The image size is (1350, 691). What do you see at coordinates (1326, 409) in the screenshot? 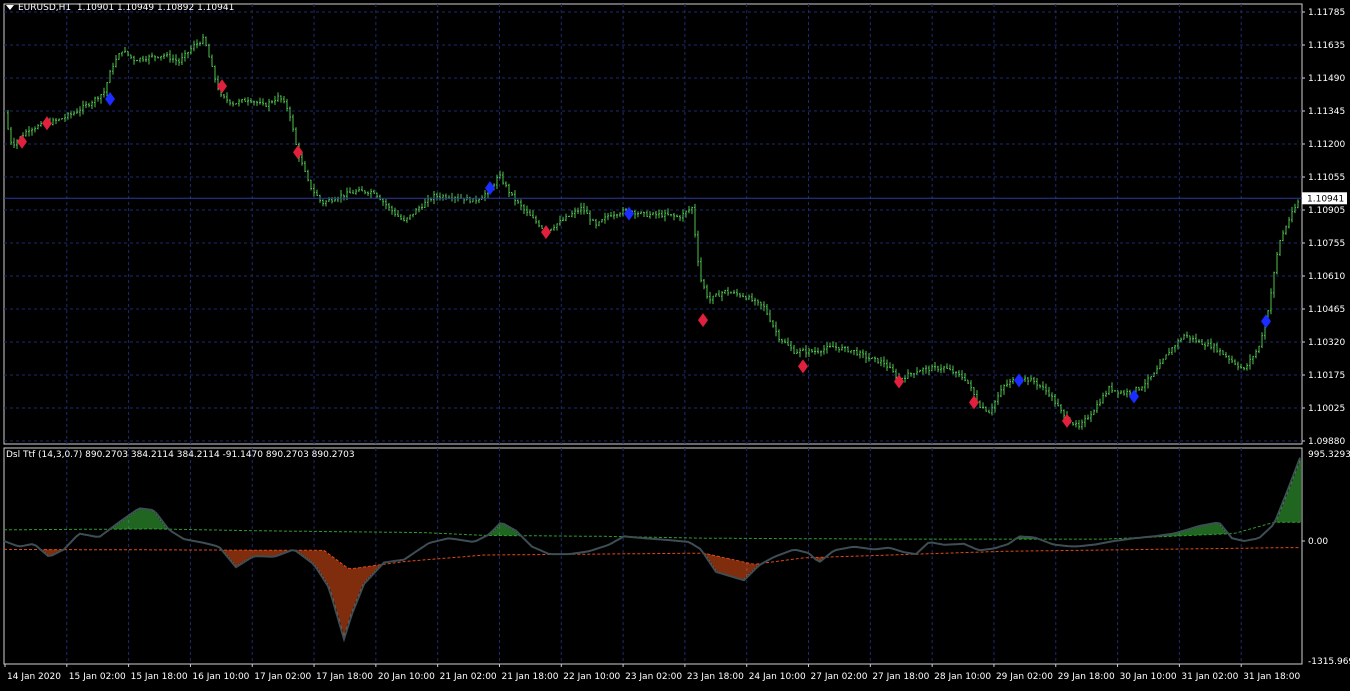
I see `price-axis-label: 1.10025` at bounding box center [1326, 409].